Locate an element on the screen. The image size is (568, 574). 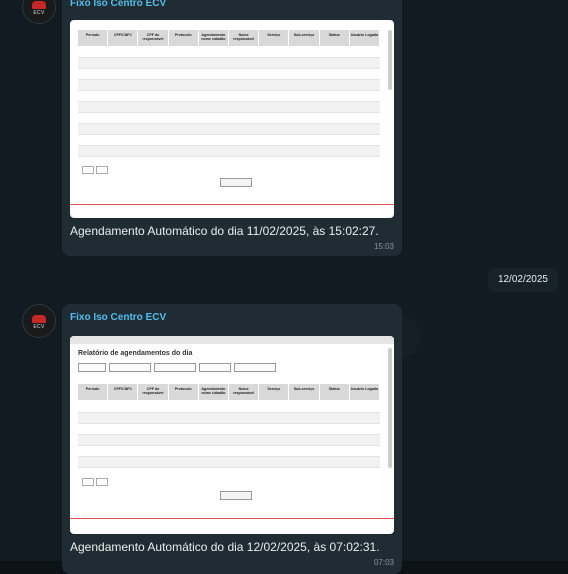
message-time: 07:03 is located at coordinates (383, 562).